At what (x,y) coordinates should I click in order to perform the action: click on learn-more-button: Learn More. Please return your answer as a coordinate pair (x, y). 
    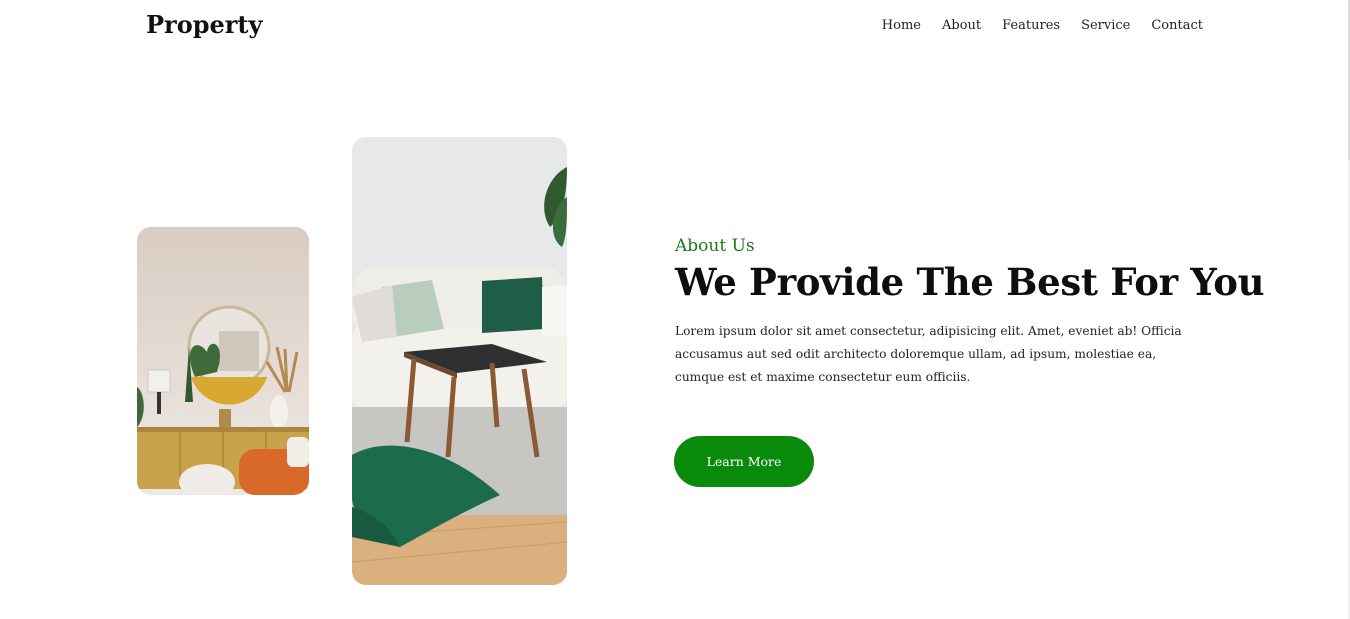
    Looking at the image, I should click on (744, 461).